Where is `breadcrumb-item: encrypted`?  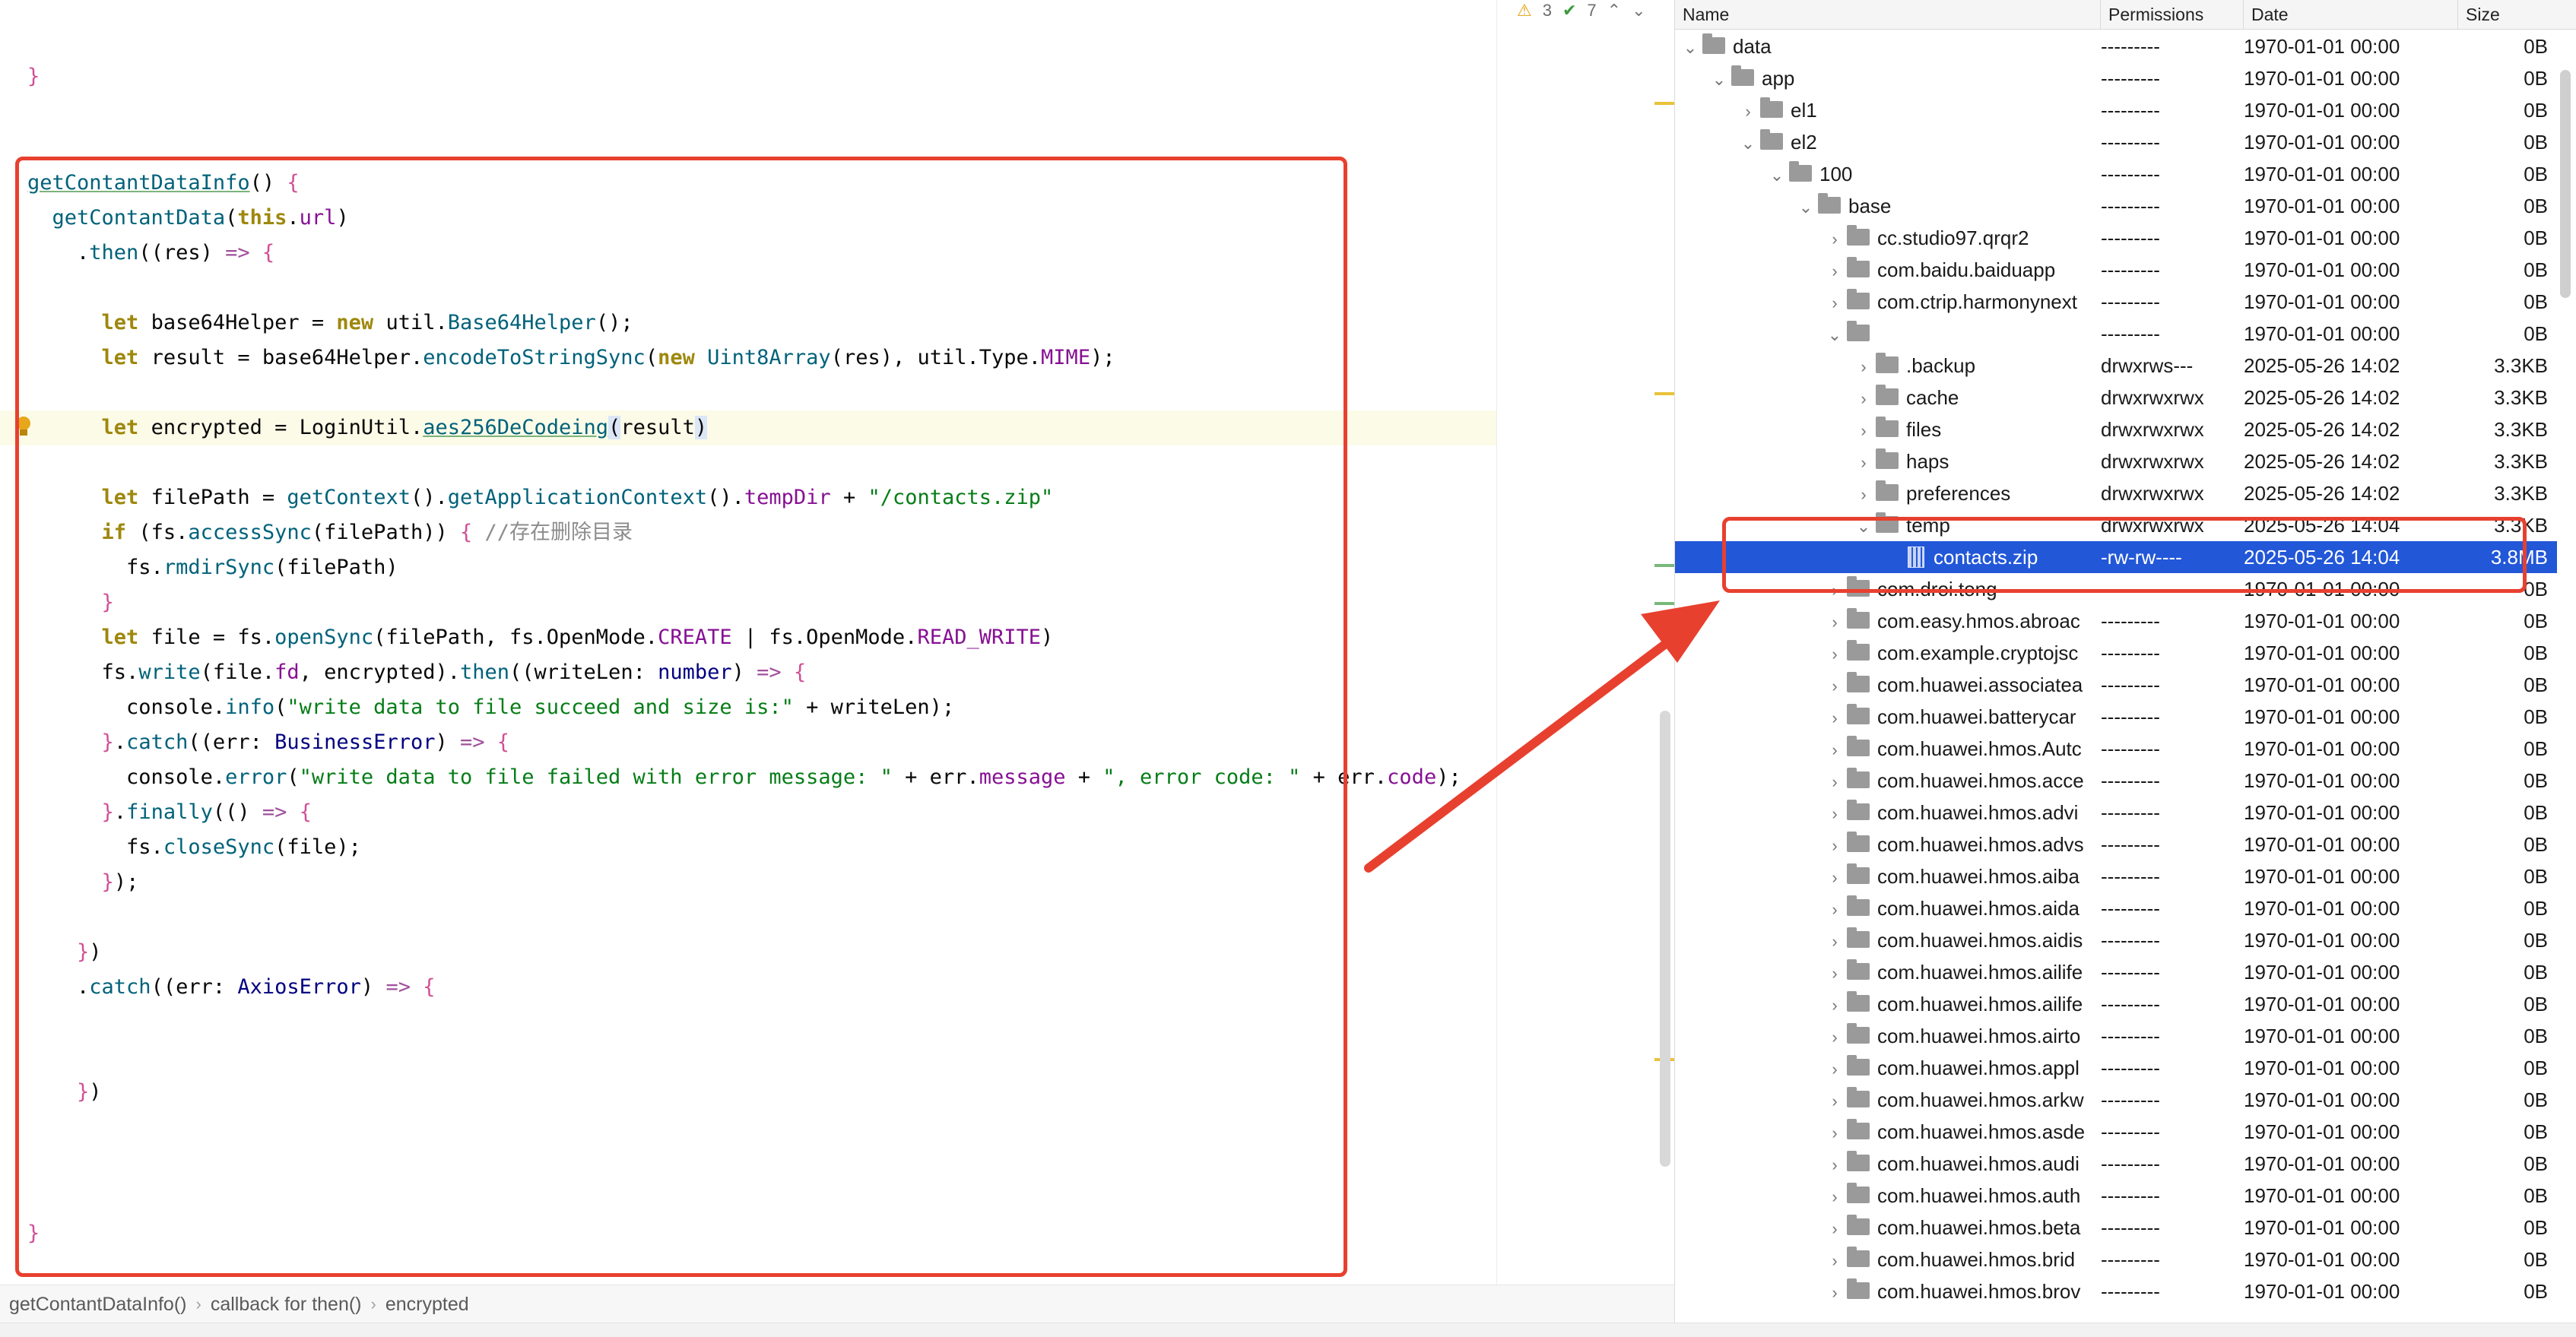
breadcrumb-item: encrypted is located at coordinates (427, 1305).